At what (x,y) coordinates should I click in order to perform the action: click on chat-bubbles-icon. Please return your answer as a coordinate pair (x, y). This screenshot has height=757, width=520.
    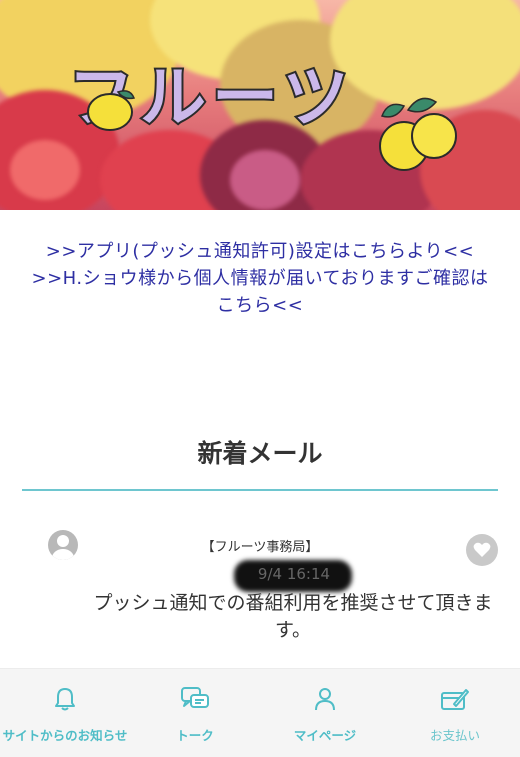
    Looking at the image, I should click on (195, 699).